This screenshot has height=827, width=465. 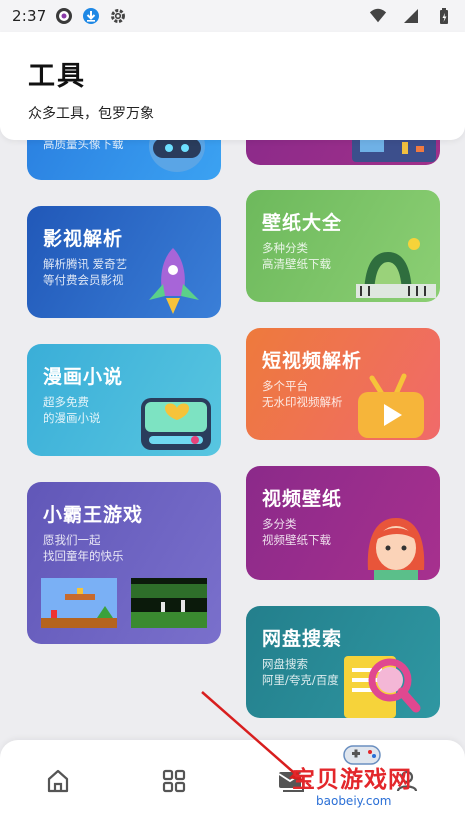 I want to click on watermark-text: 宝贝游戏网, so click(x=352, y=780).